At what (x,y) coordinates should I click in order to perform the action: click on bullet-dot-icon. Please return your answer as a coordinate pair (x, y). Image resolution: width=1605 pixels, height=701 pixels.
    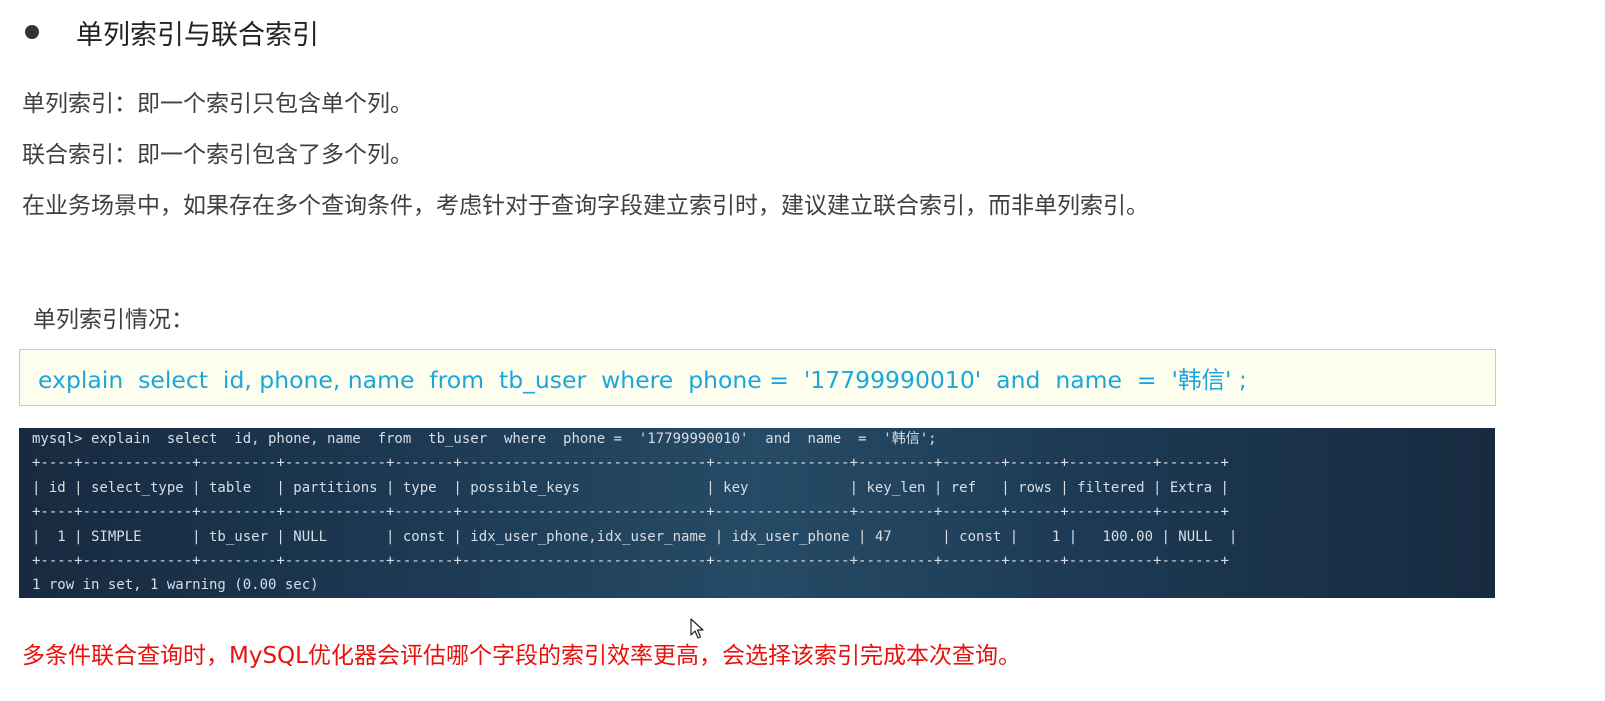
    Looking at the image, I should click on (32, 32).